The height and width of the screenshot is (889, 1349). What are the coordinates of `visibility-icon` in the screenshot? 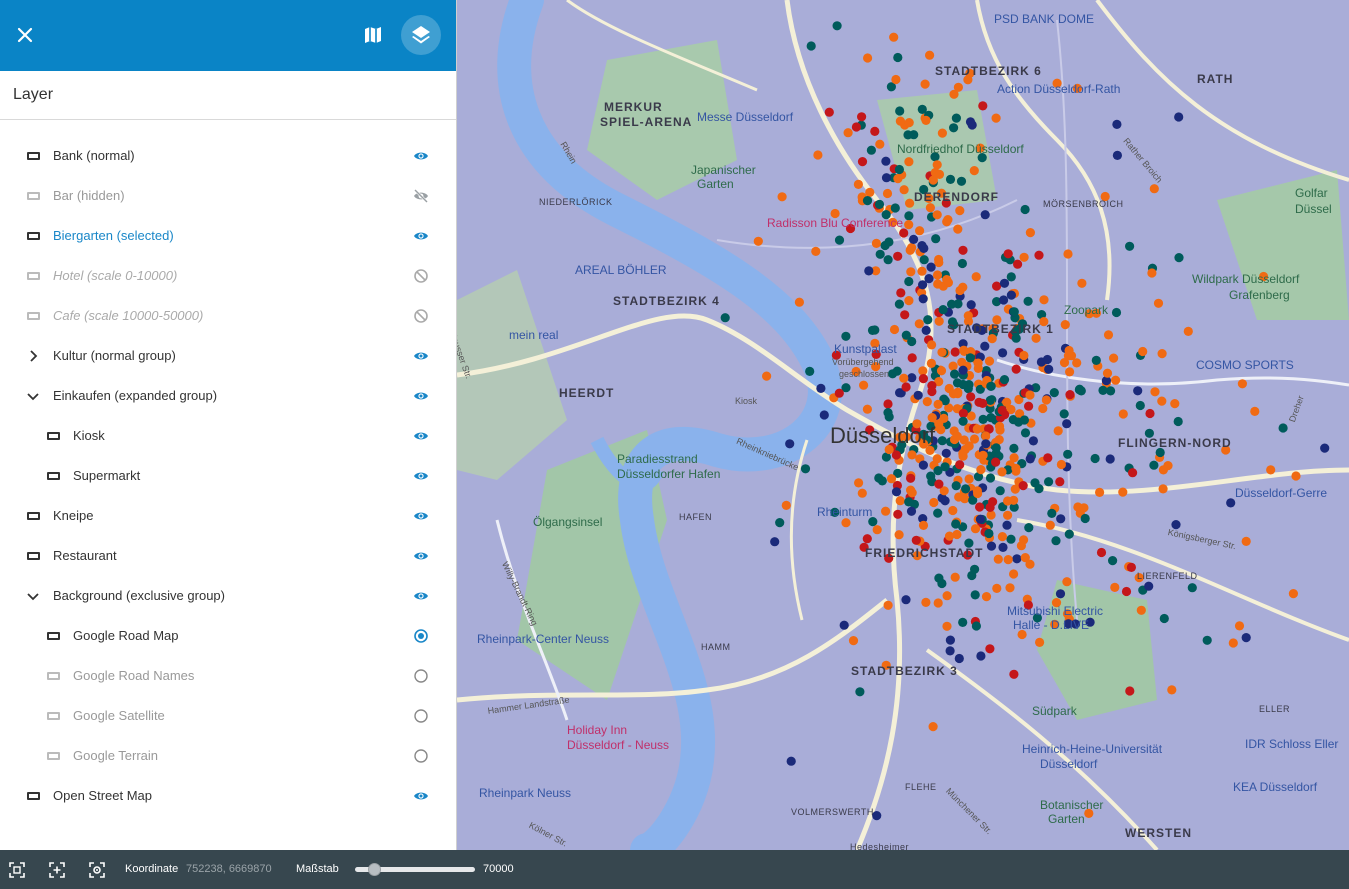 It's located at (421, 156).